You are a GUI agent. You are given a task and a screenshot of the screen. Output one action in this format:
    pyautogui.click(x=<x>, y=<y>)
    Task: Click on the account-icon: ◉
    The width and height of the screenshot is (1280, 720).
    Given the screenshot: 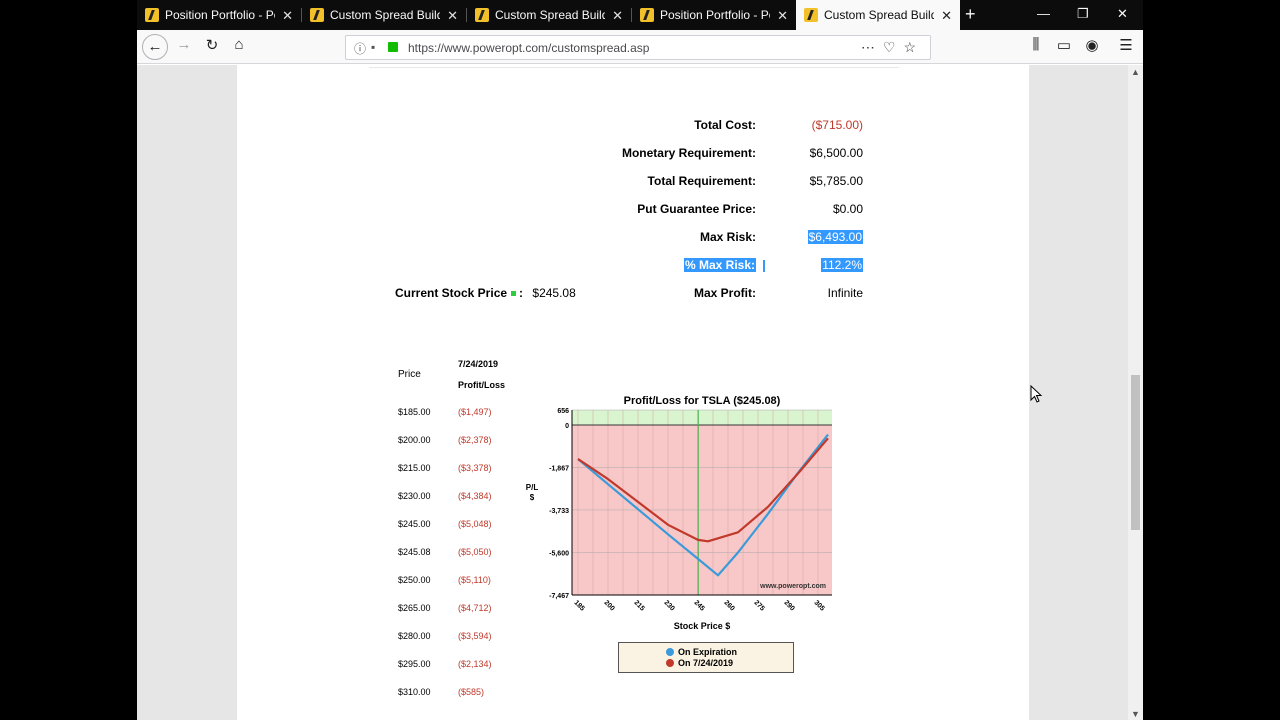 What is the action you would take?
    pyautogui.click(x=1092, y=45)
    